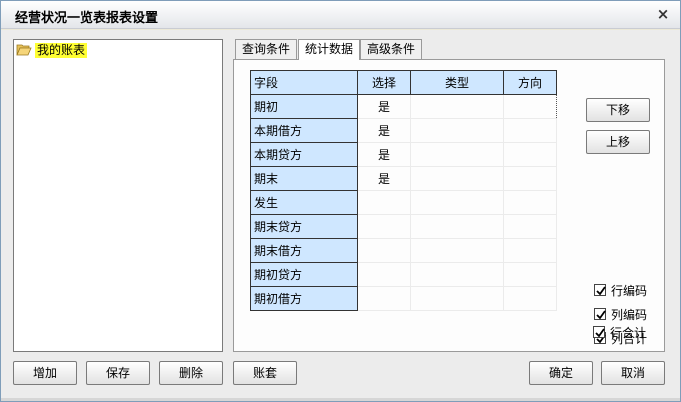  Describe the element at coordinates (340, 15) in the screenshot. I see `title-bar: 经营状况一览表报表设置 ×` at that location.